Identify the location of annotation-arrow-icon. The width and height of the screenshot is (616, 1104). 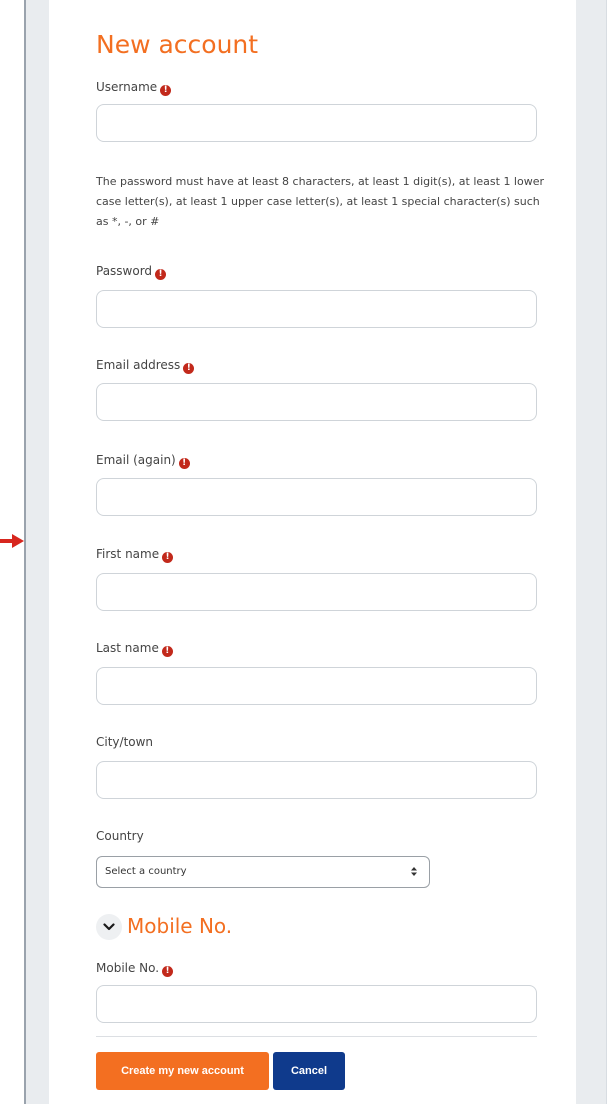
(12, 541).